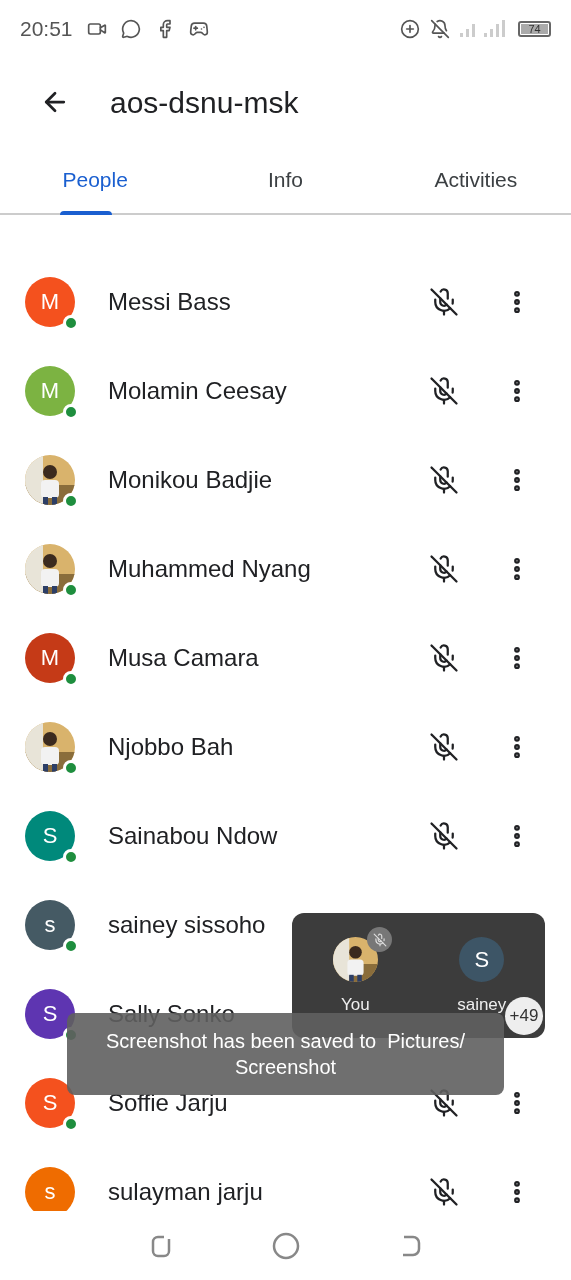 The image size is (571, 1280). What do you see at coordinates (285, 179) in the screenshot?
I see `tab: Info` at bounding box center [285, 179].